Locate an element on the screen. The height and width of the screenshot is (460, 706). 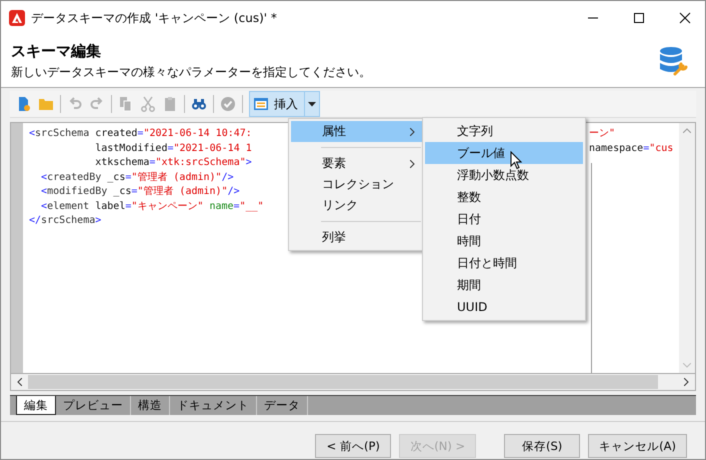
page-title: スキーマ編集 is located at coordinates (56, 51).